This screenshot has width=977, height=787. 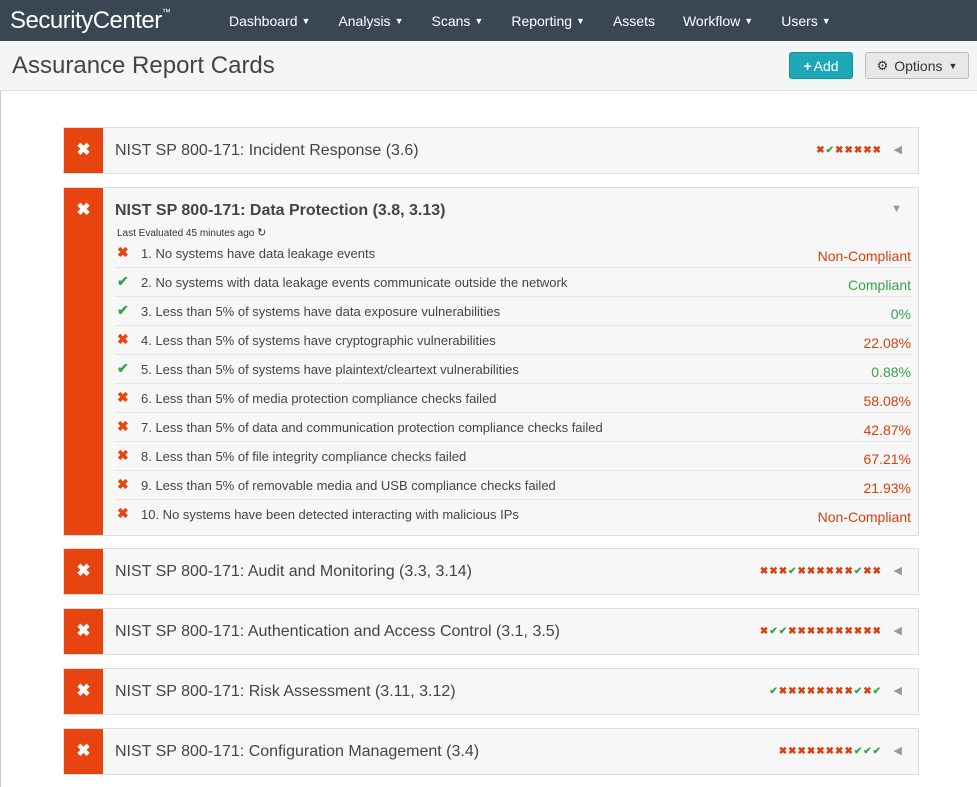 I want to click on requirement-value: Compliant, so click(x=879, y=285).